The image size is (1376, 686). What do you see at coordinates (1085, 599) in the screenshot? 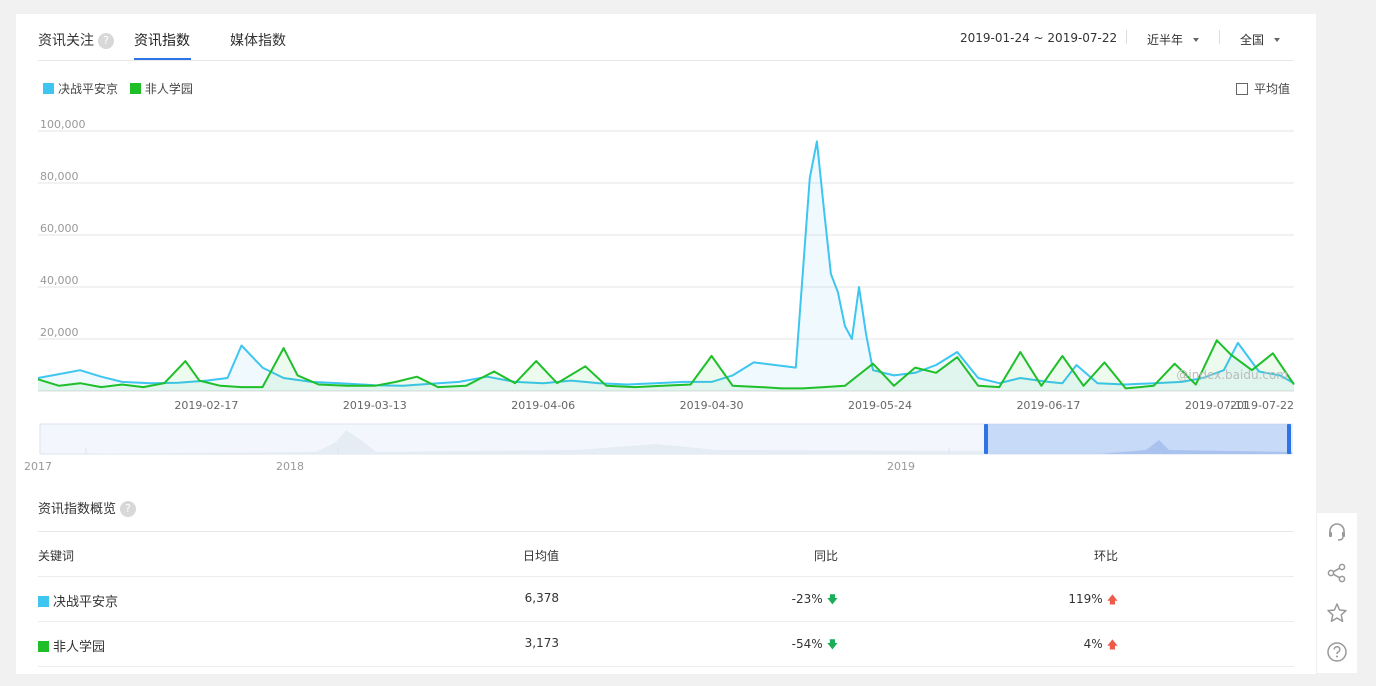
I see `mom-value: 119%` at bounding box center [1085, 599].